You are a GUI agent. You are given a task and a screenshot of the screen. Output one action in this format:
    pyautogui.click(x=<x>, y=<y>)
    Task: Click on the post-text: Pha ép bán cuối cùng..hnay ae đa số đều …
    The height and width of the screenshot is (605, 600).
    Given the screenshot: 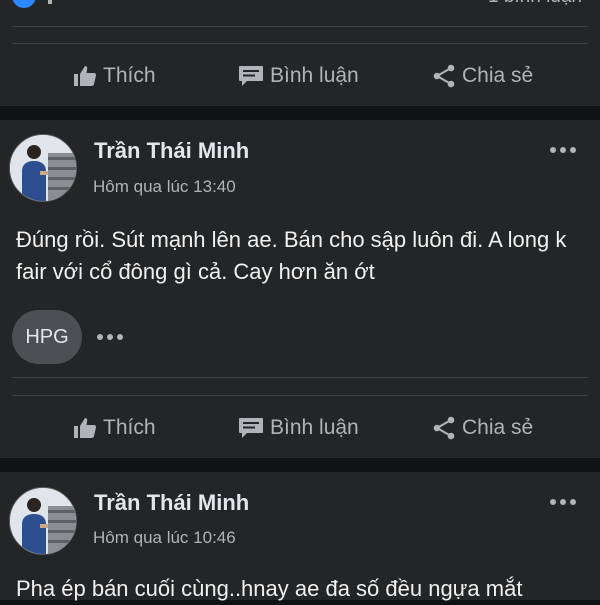 What is the action you would take?
    pyautogui.click(x=269, y=588)
    